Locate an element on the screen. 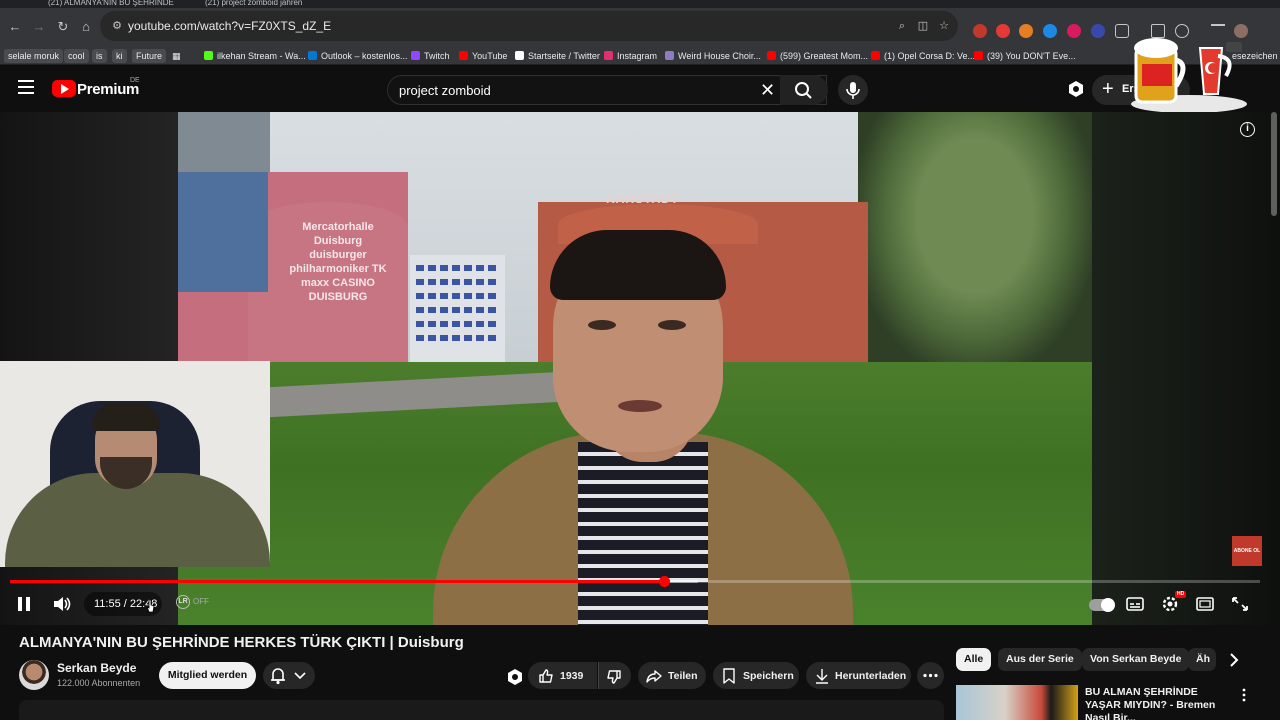 Image resolution: width=1280 pixels, height=720 pixels. more-actions-button is located at coordinates (930, 675).